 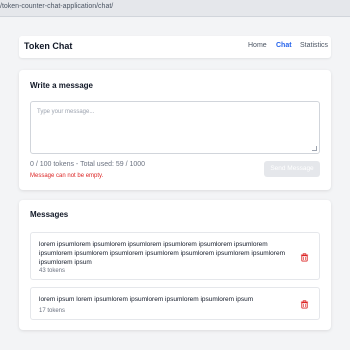 I want to click on message-token-count: 17 tokens, so click(x=52, y=311).